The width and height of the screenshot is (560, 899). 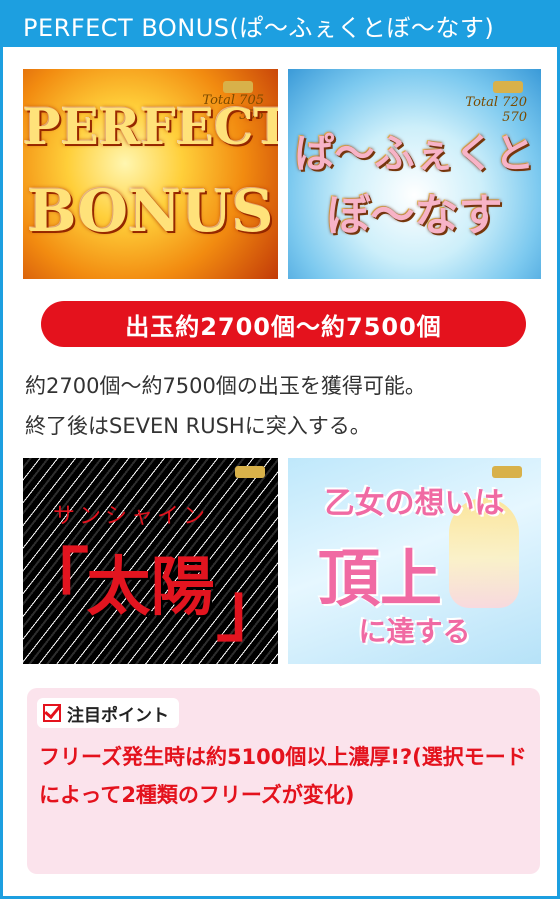 What do you see at coordinates (247, 602) in the screenshot?
I see `close-bracket: 」` at bounding box center [247, 602].